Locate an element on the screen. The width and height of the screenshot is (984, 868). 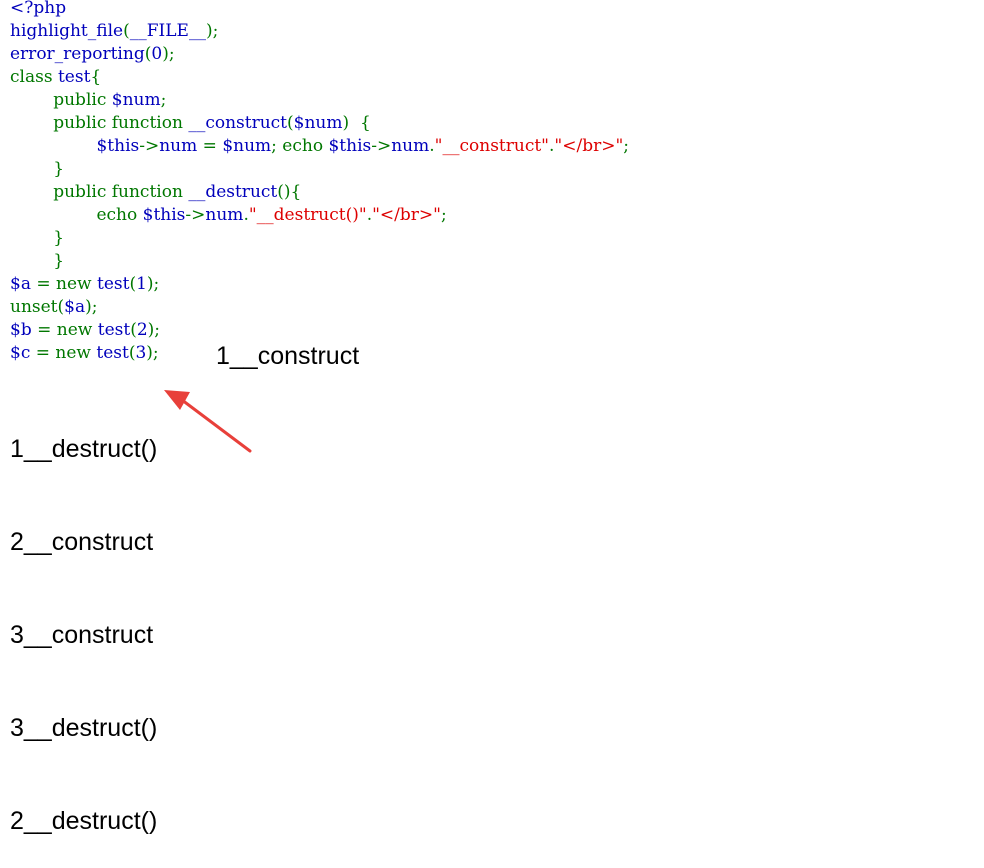
code-token: 3 is located at coordinates (141, 353).